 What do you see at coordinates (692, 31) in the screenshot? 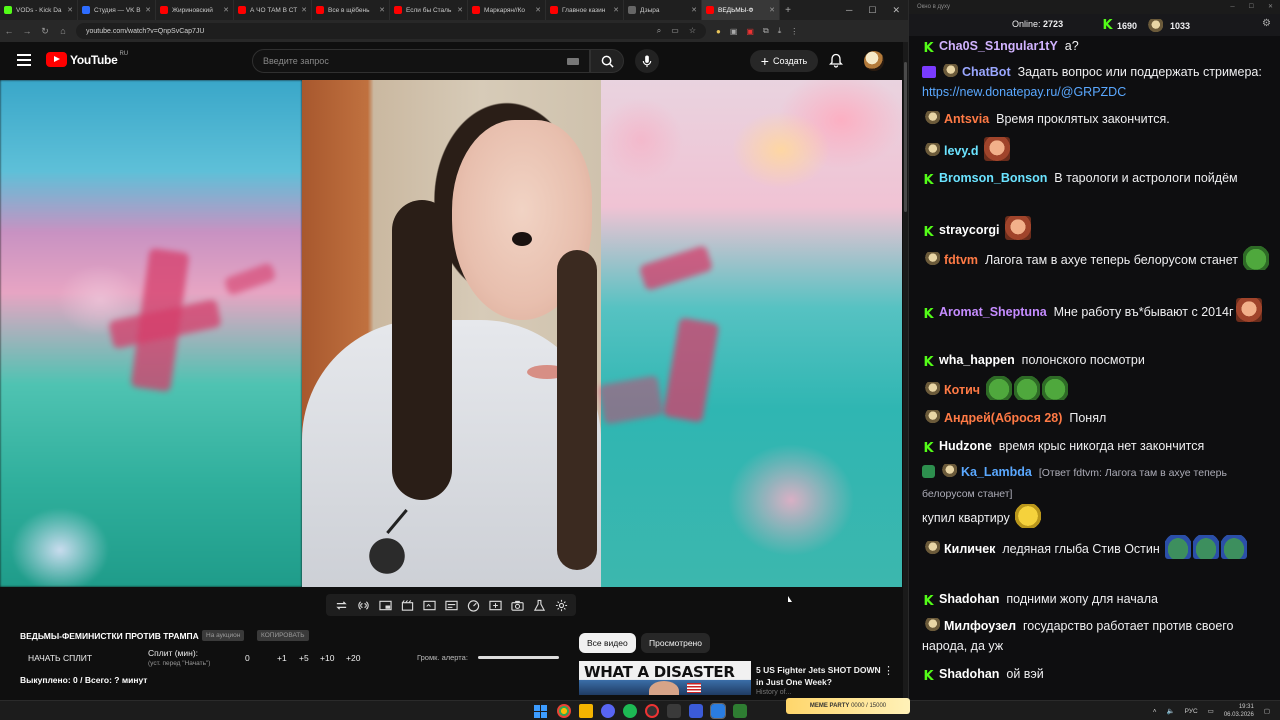
I see `bookmark-star-icon: ☆` at bounding box center [692, 31].